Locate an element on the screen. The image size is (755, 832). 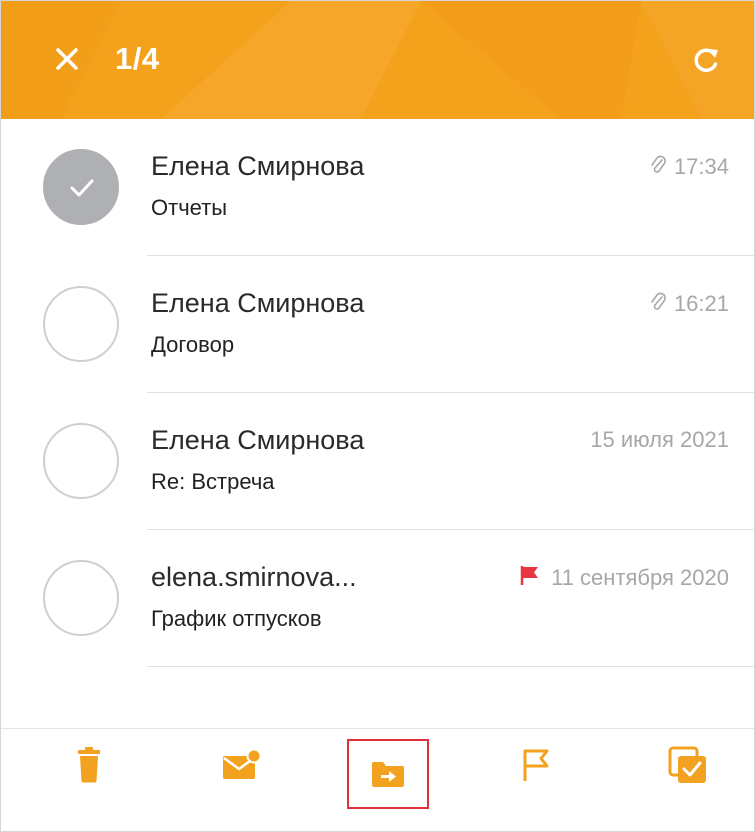
message-meta: 17:34 is located at coordinates (689, 167).